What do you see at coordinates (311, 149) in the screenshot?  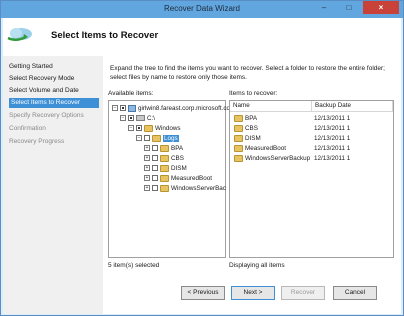 I see `list-item: MeasuredBoot 12/13/2011 1` at bounding box center [311, 149].